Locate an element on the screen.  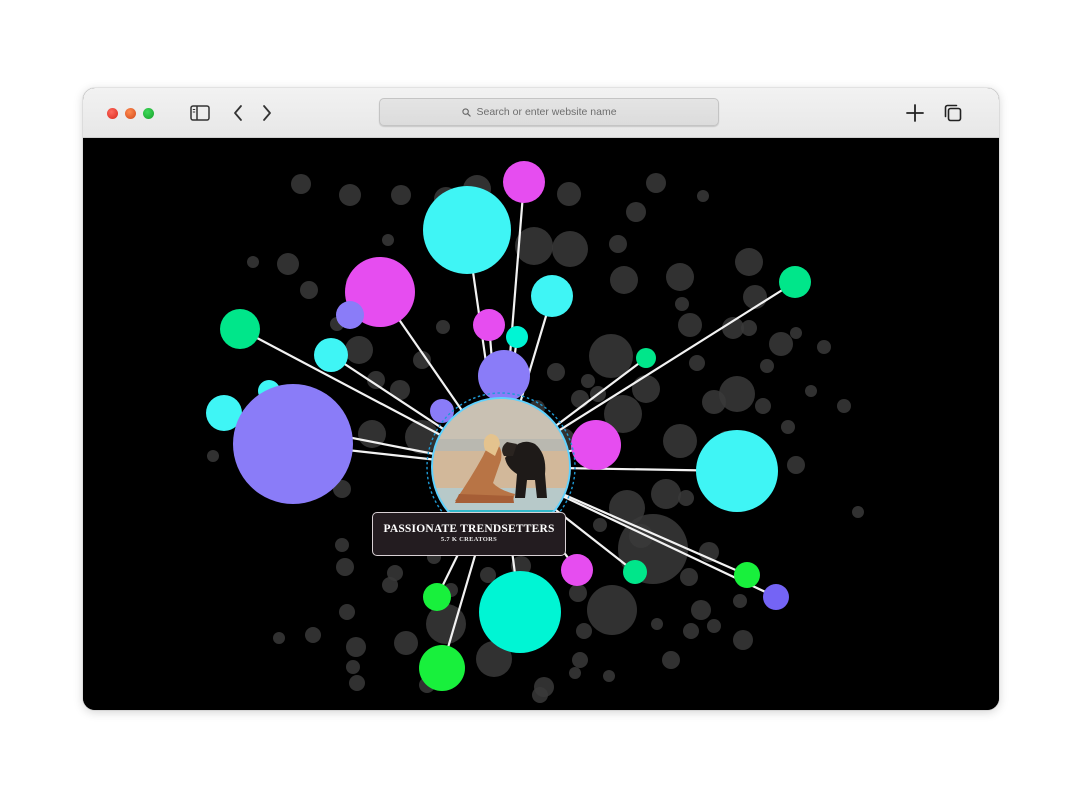
browser-toolbar is located at coordinates (541, 113).